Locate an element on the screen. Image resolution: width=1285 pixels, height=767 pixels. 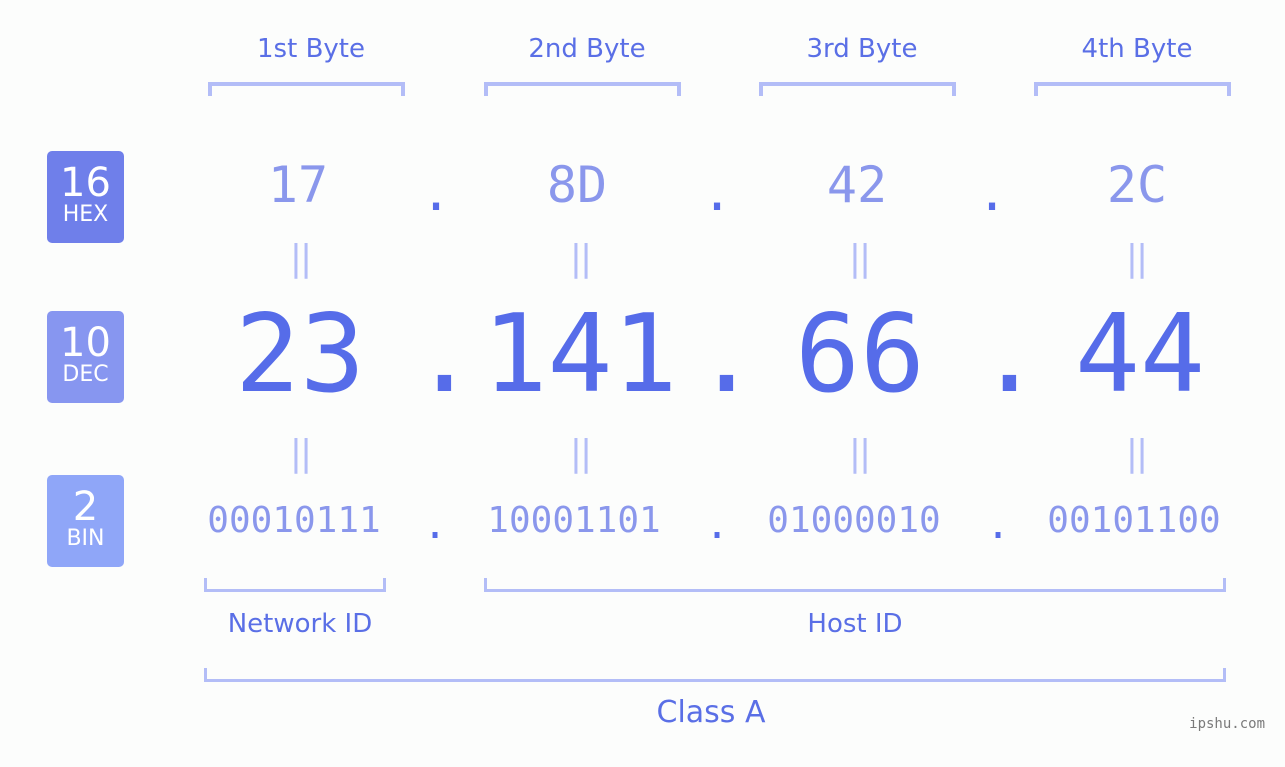
class-bracket is located at coordinates (715, 675).